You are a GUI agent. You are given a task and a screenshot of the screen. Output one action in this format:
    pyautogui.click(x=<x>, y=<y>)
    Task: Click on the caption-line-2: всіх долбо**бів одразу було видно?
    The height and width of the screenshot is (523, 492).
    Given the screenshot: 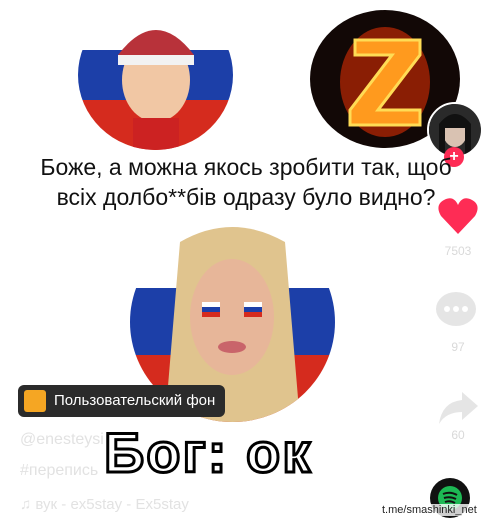 What is the action you would take?
    pyautogui.click(x=246, y=197)
    